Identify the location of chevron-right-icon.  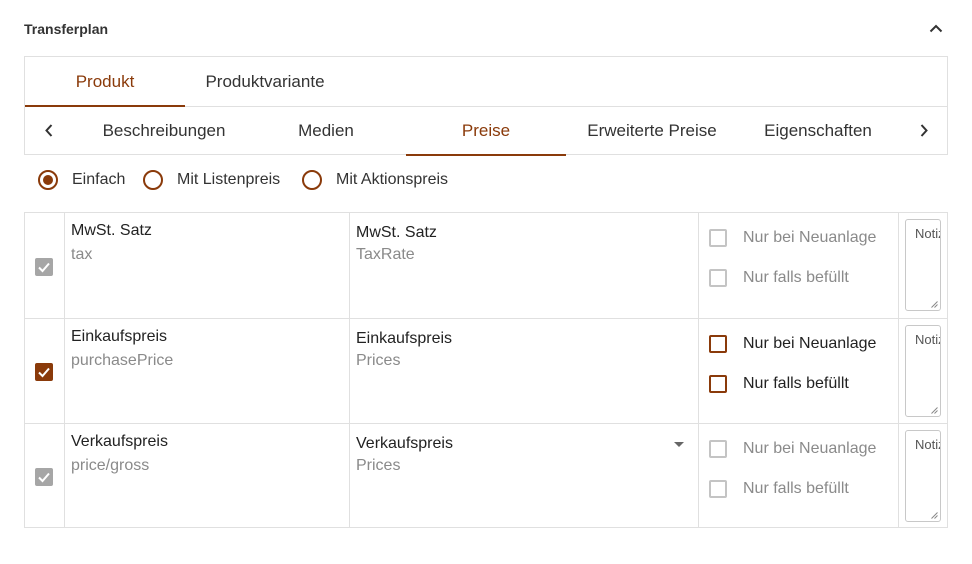
(924, 130).